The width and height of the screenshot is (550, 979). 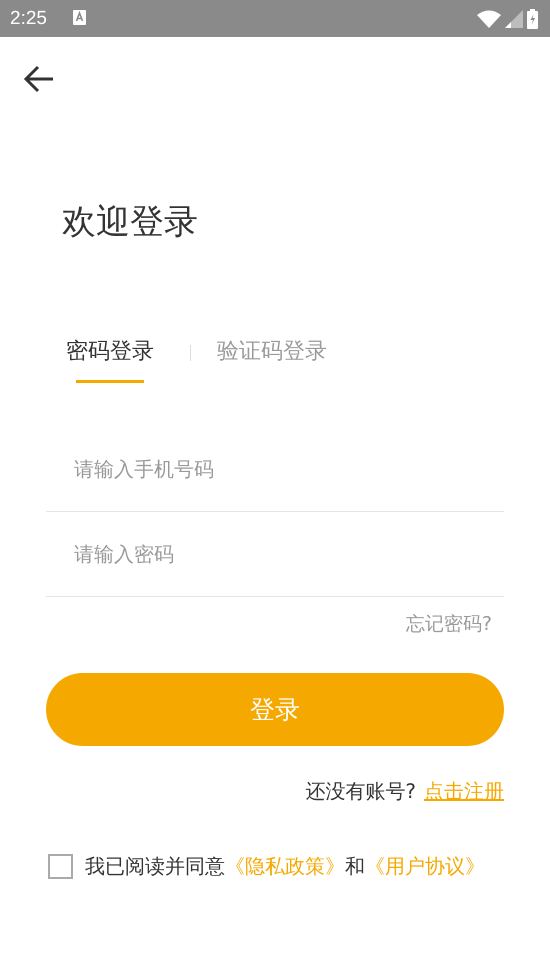 I want to click on agreement-text: 我已阅读并同意《隐私政策》和《用户协议》, so click(x=285, y=866).